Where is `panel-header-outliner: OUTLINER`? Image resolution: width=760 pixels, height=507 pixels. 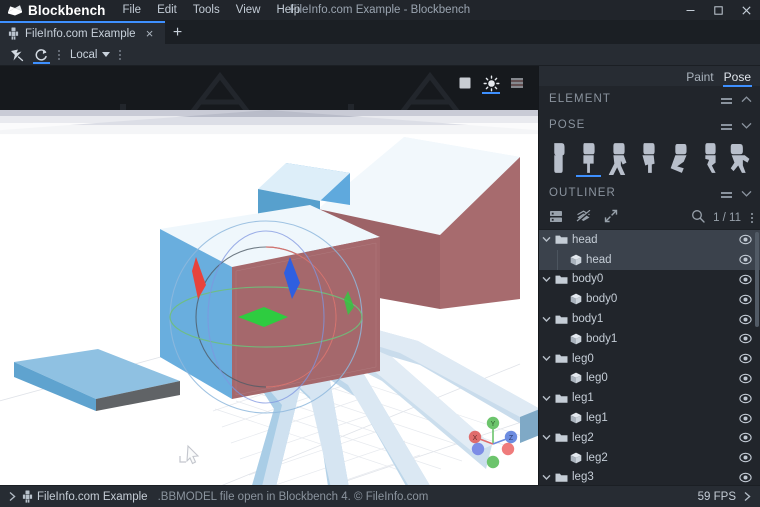
panel-header-outliner: OUTLINER is located at coordinates (649, 193).